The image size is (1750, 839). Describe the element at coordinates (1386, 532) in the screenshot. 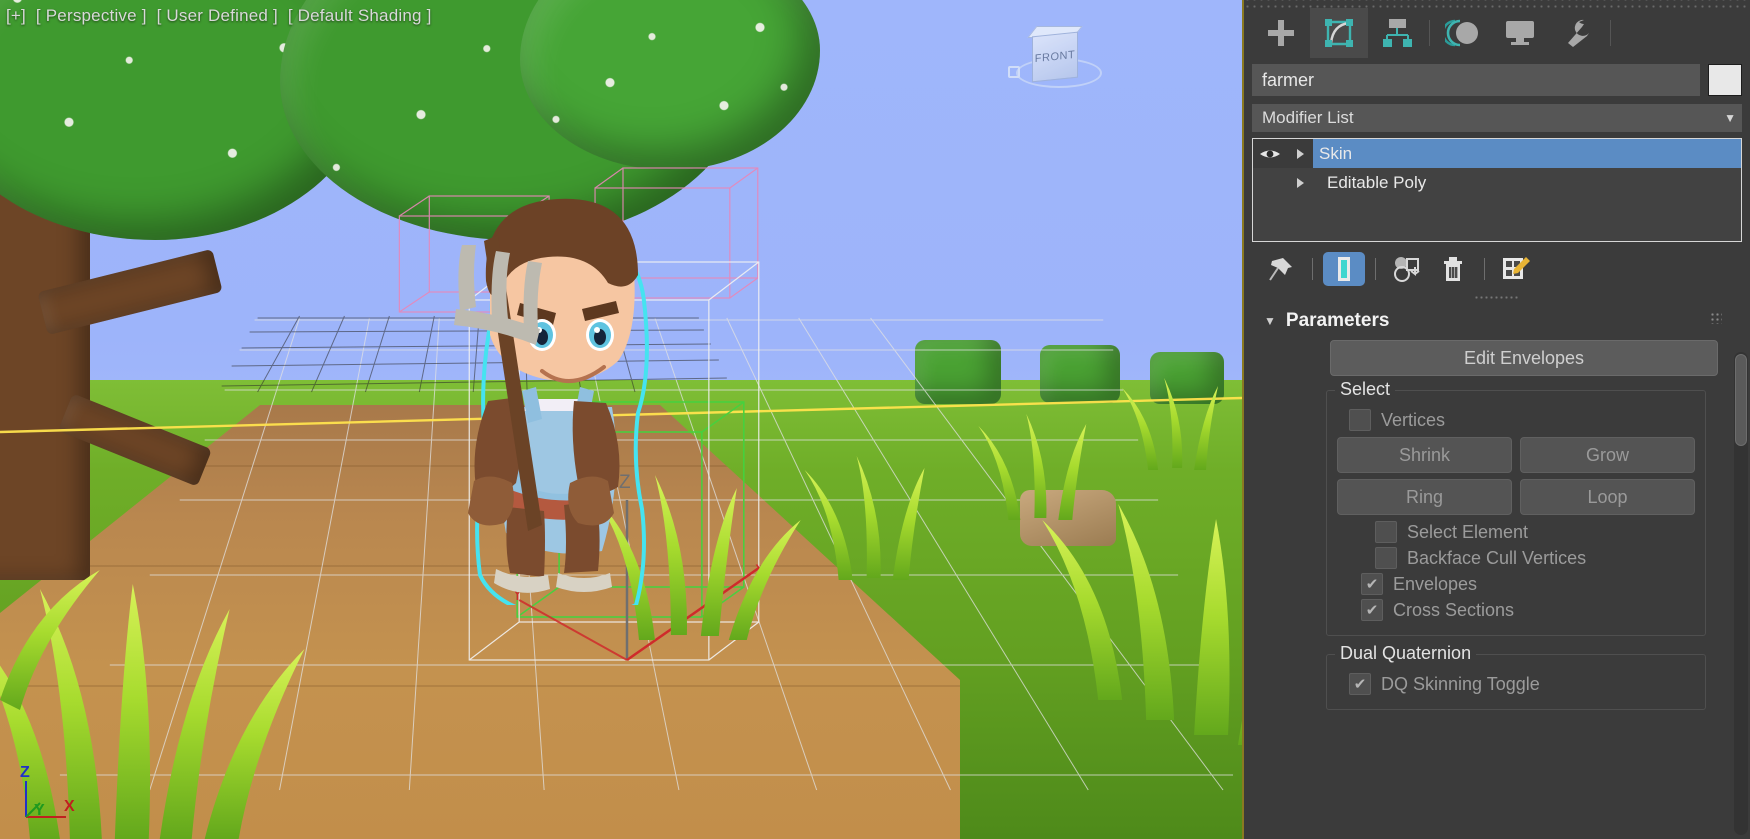

I see `select-element-checkbox` at that location.